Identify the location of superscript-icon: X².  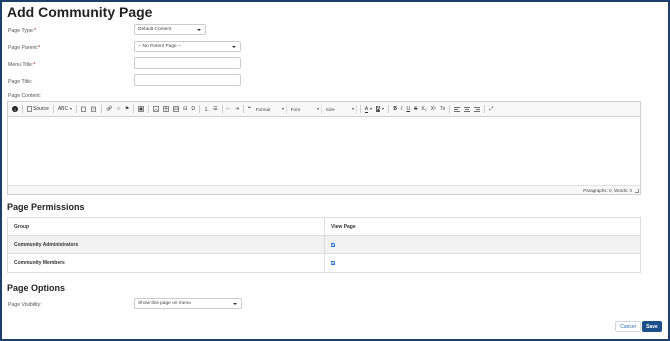
(433, 109).